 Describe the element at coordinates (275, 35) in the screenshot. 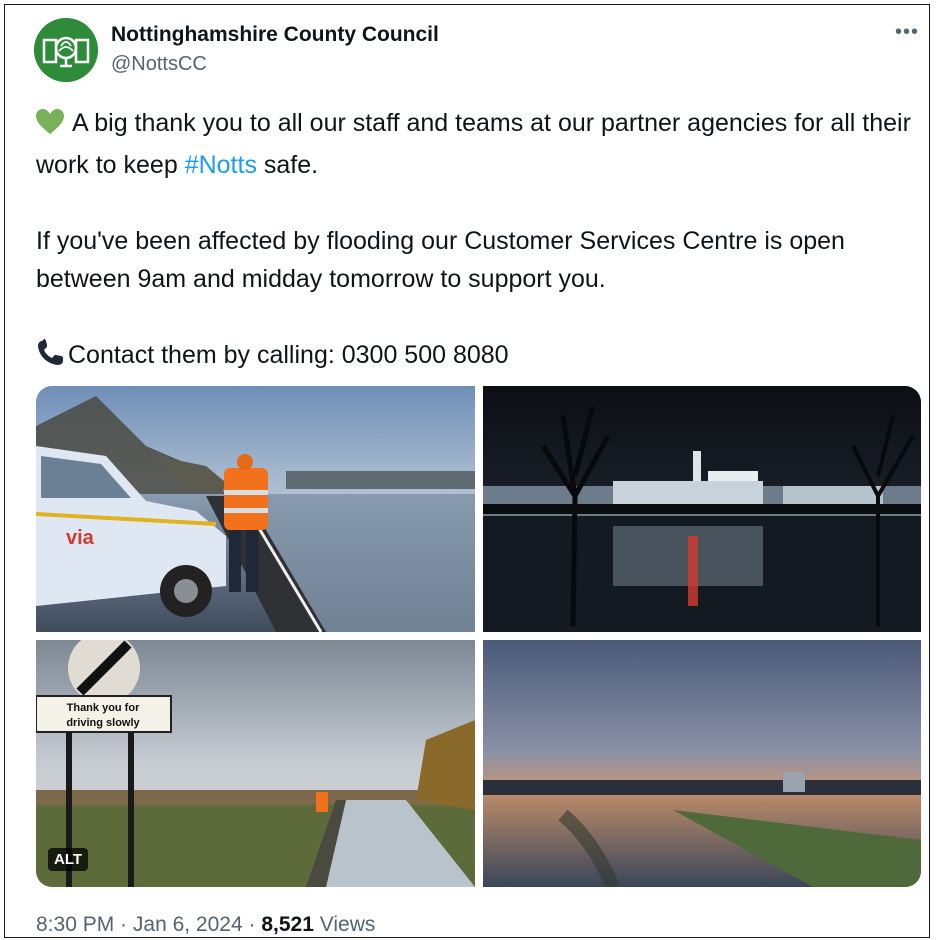

I see `account-name: Nottinghamshire County Council` at that location.